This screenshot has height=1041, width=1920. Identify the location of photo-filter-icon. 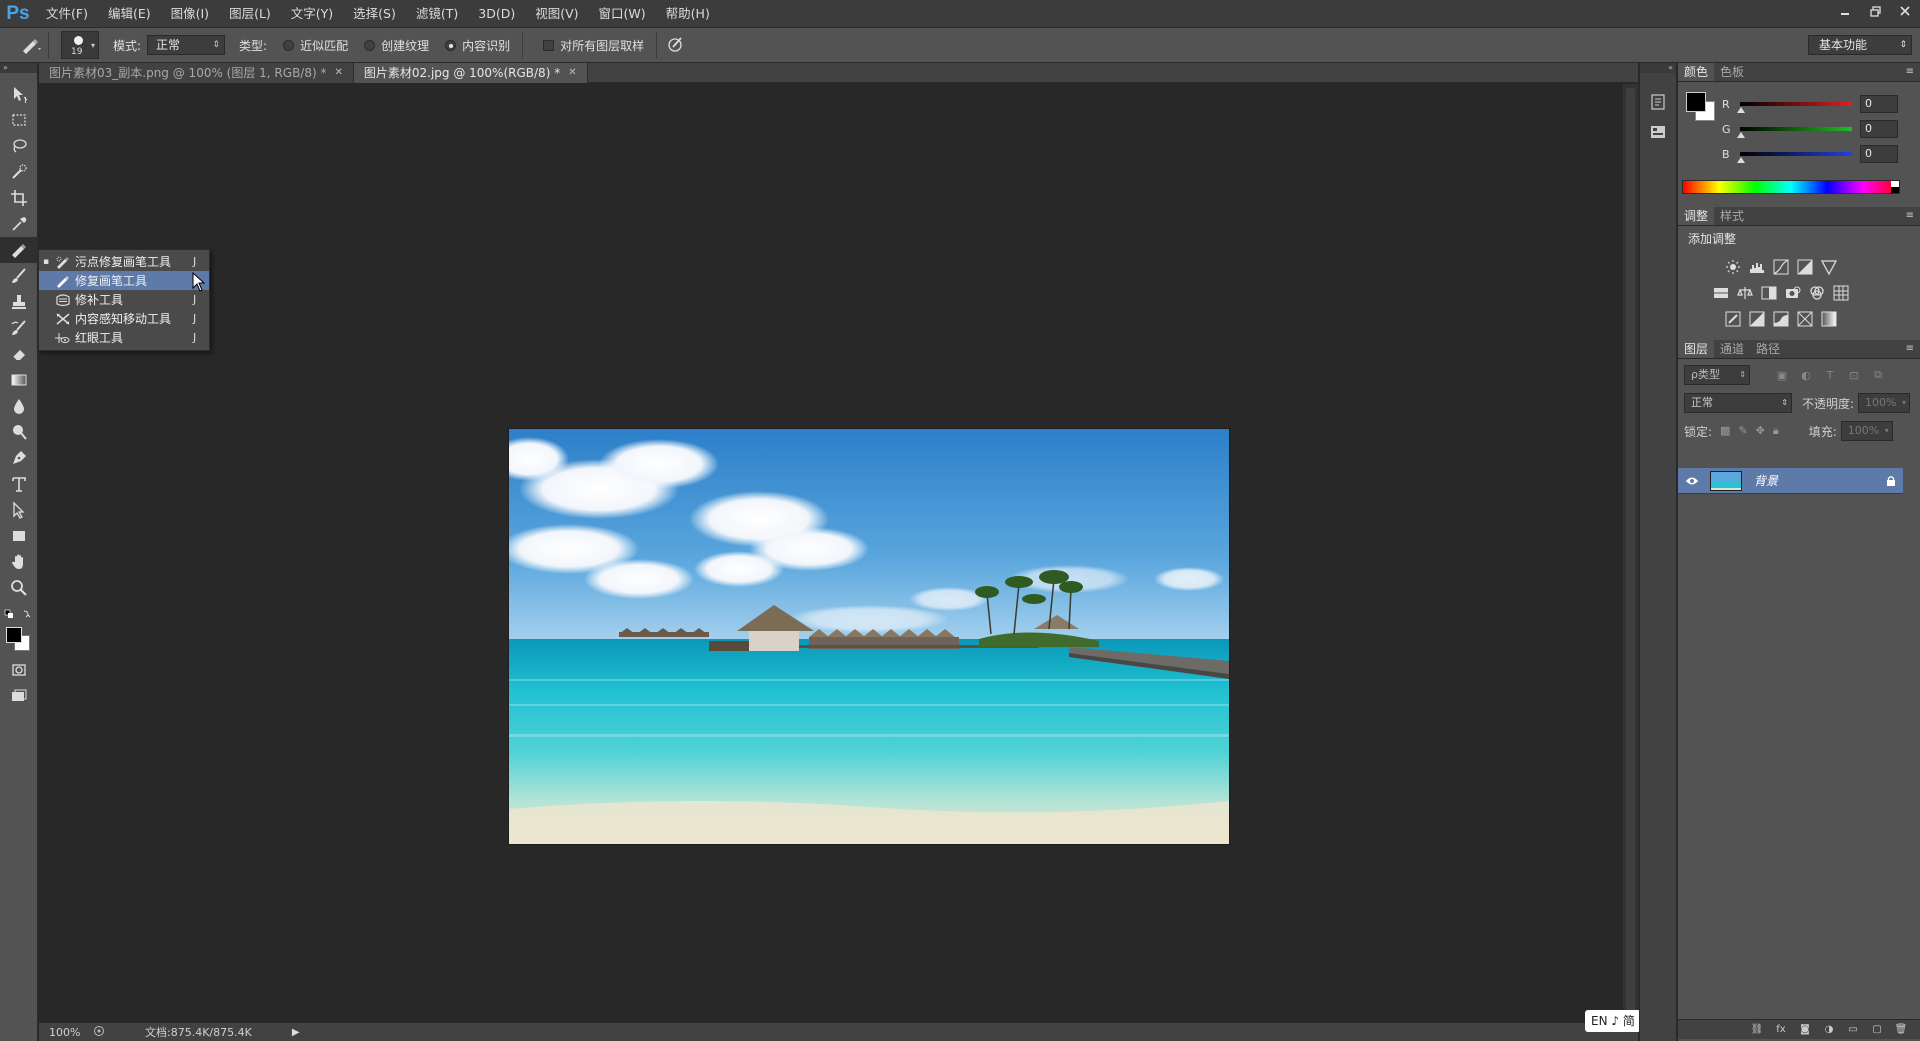
(1793, 293).